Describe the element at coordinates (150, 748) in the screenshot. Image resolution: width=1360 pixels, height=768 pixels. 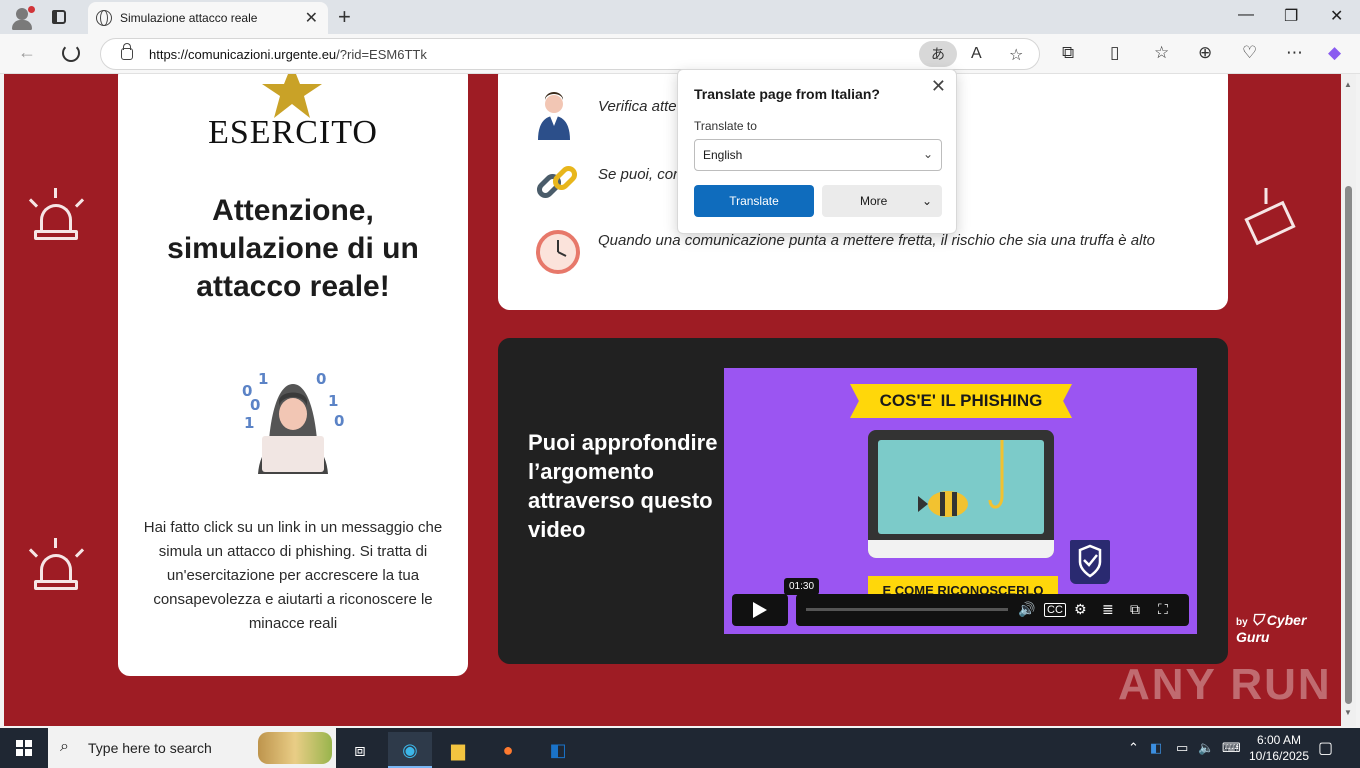
I see `search-placeholder: Type here to search` at that location.